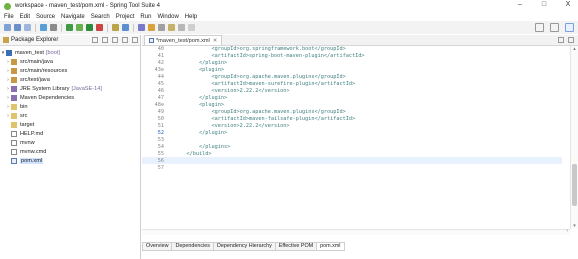 The image size is (578, 259). What do you see at coordinates (70, 52) in the screenshot?
I see `tree-item-maven-test: ▾ maven_test [boot]` at bounding box center [70, 52].